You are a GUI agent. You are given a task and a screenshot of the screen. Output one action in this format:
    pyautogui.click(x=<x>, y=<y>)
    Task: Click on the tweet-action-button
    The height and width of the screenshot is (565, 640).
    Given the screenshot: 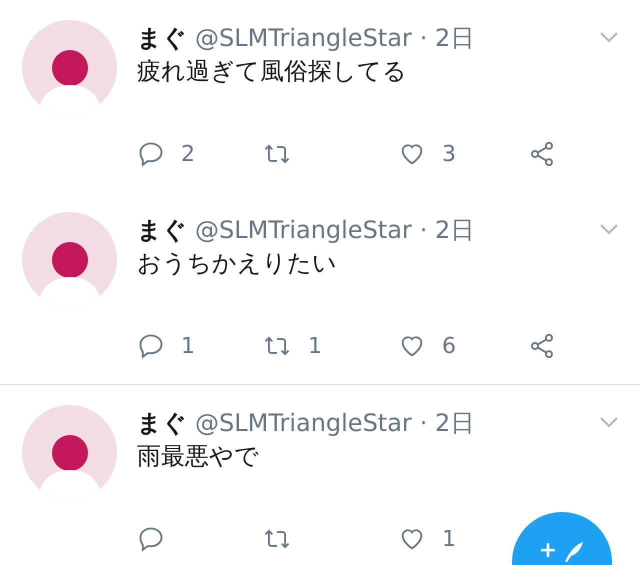 What is the action you would take?
    pyautogui.click(x=151, y=539)
    